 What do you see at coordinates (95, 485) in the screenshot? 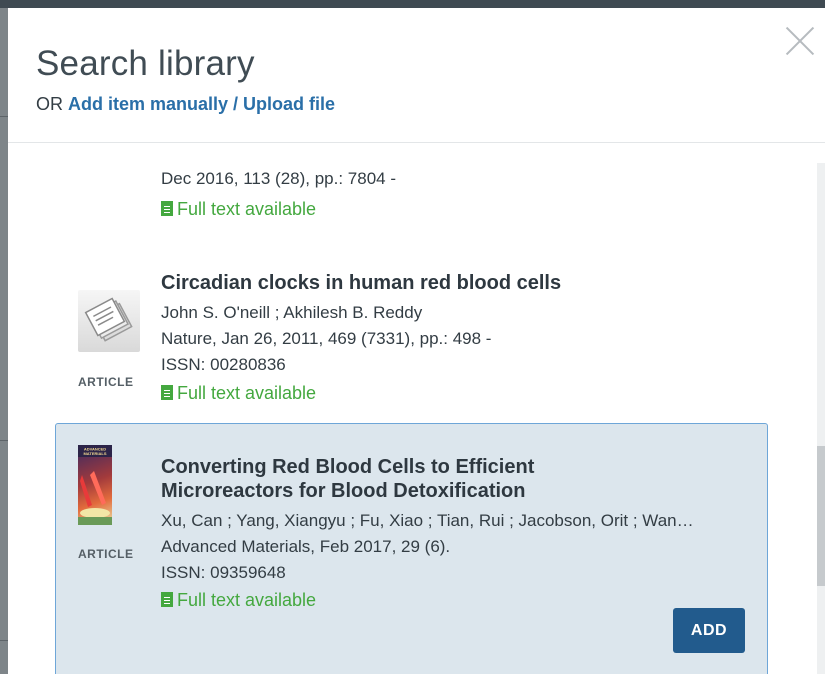
I see `journal-cover-thumbnail: ADVANCED MATERIALS` at bounding box center [95, 485].